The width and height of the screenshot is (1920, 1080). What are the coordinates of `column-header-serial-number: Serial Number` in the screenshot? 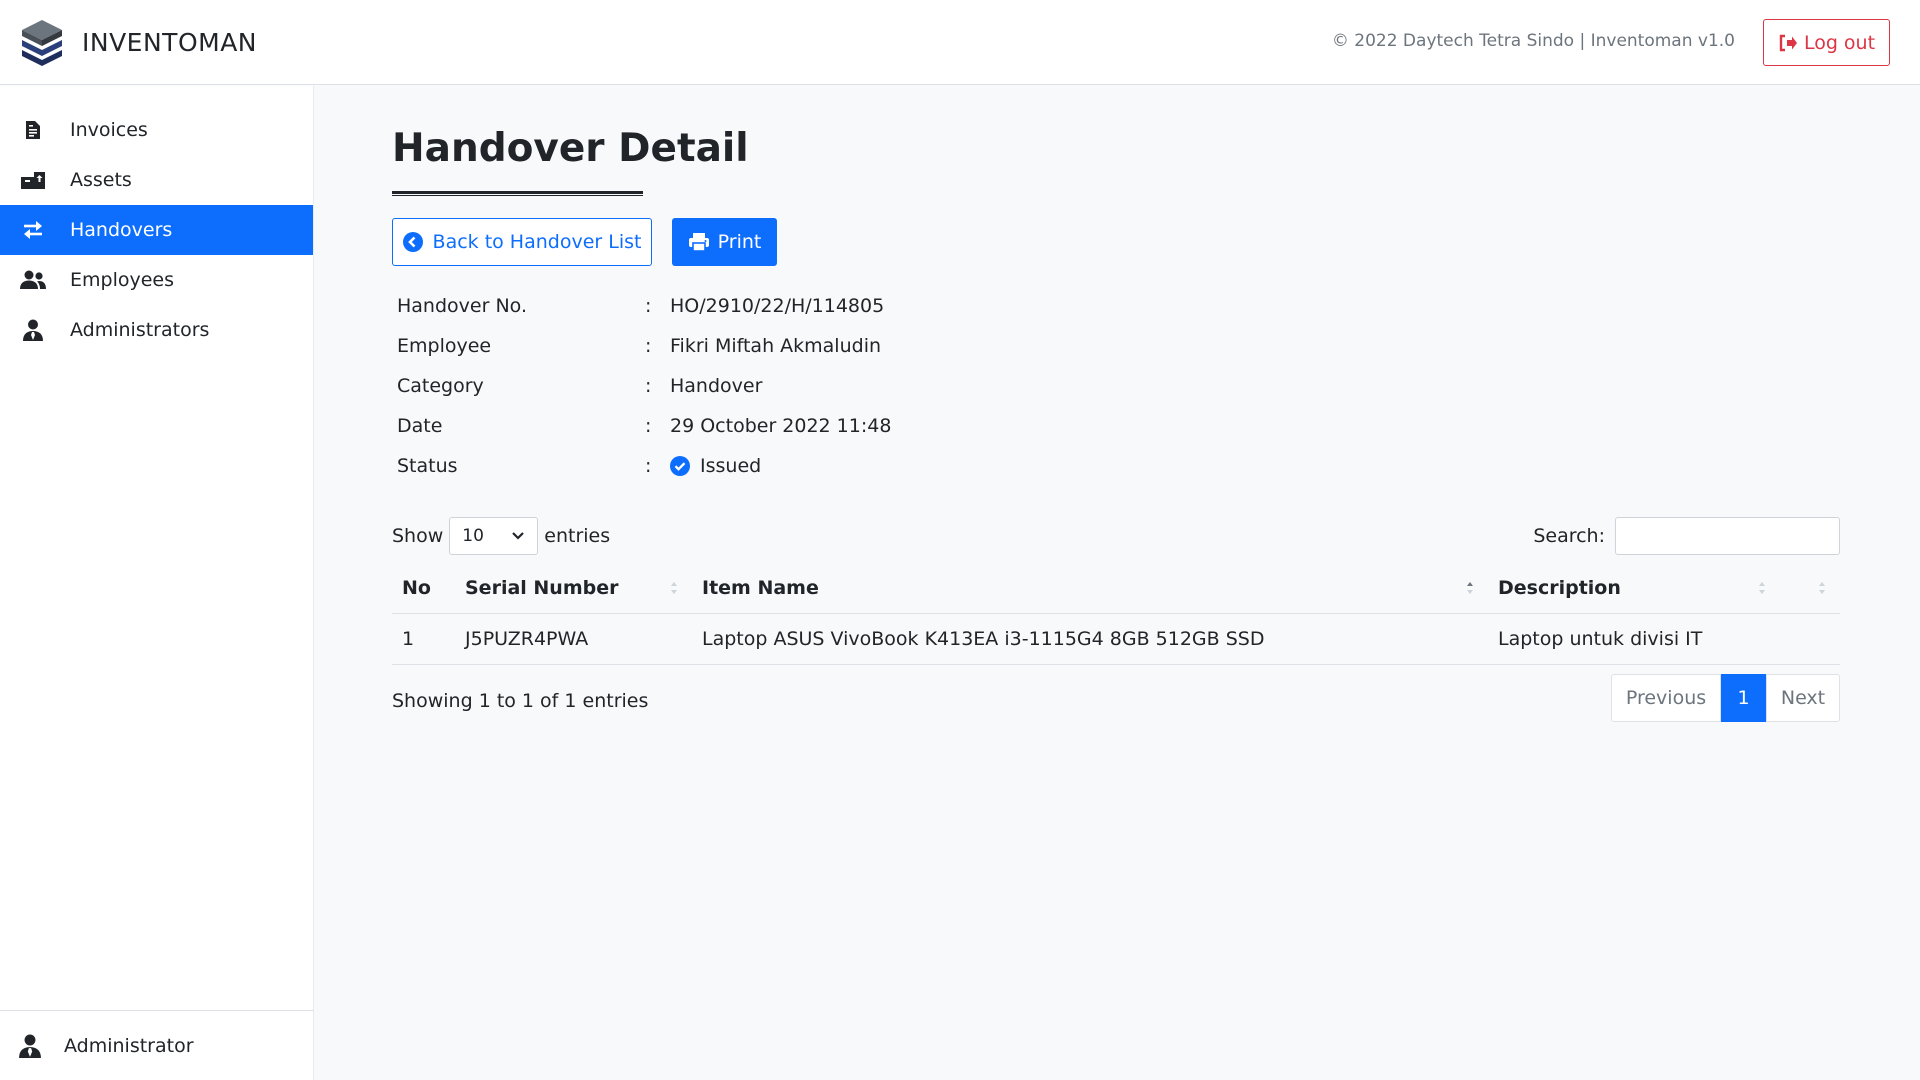 It's located at (573, 588).